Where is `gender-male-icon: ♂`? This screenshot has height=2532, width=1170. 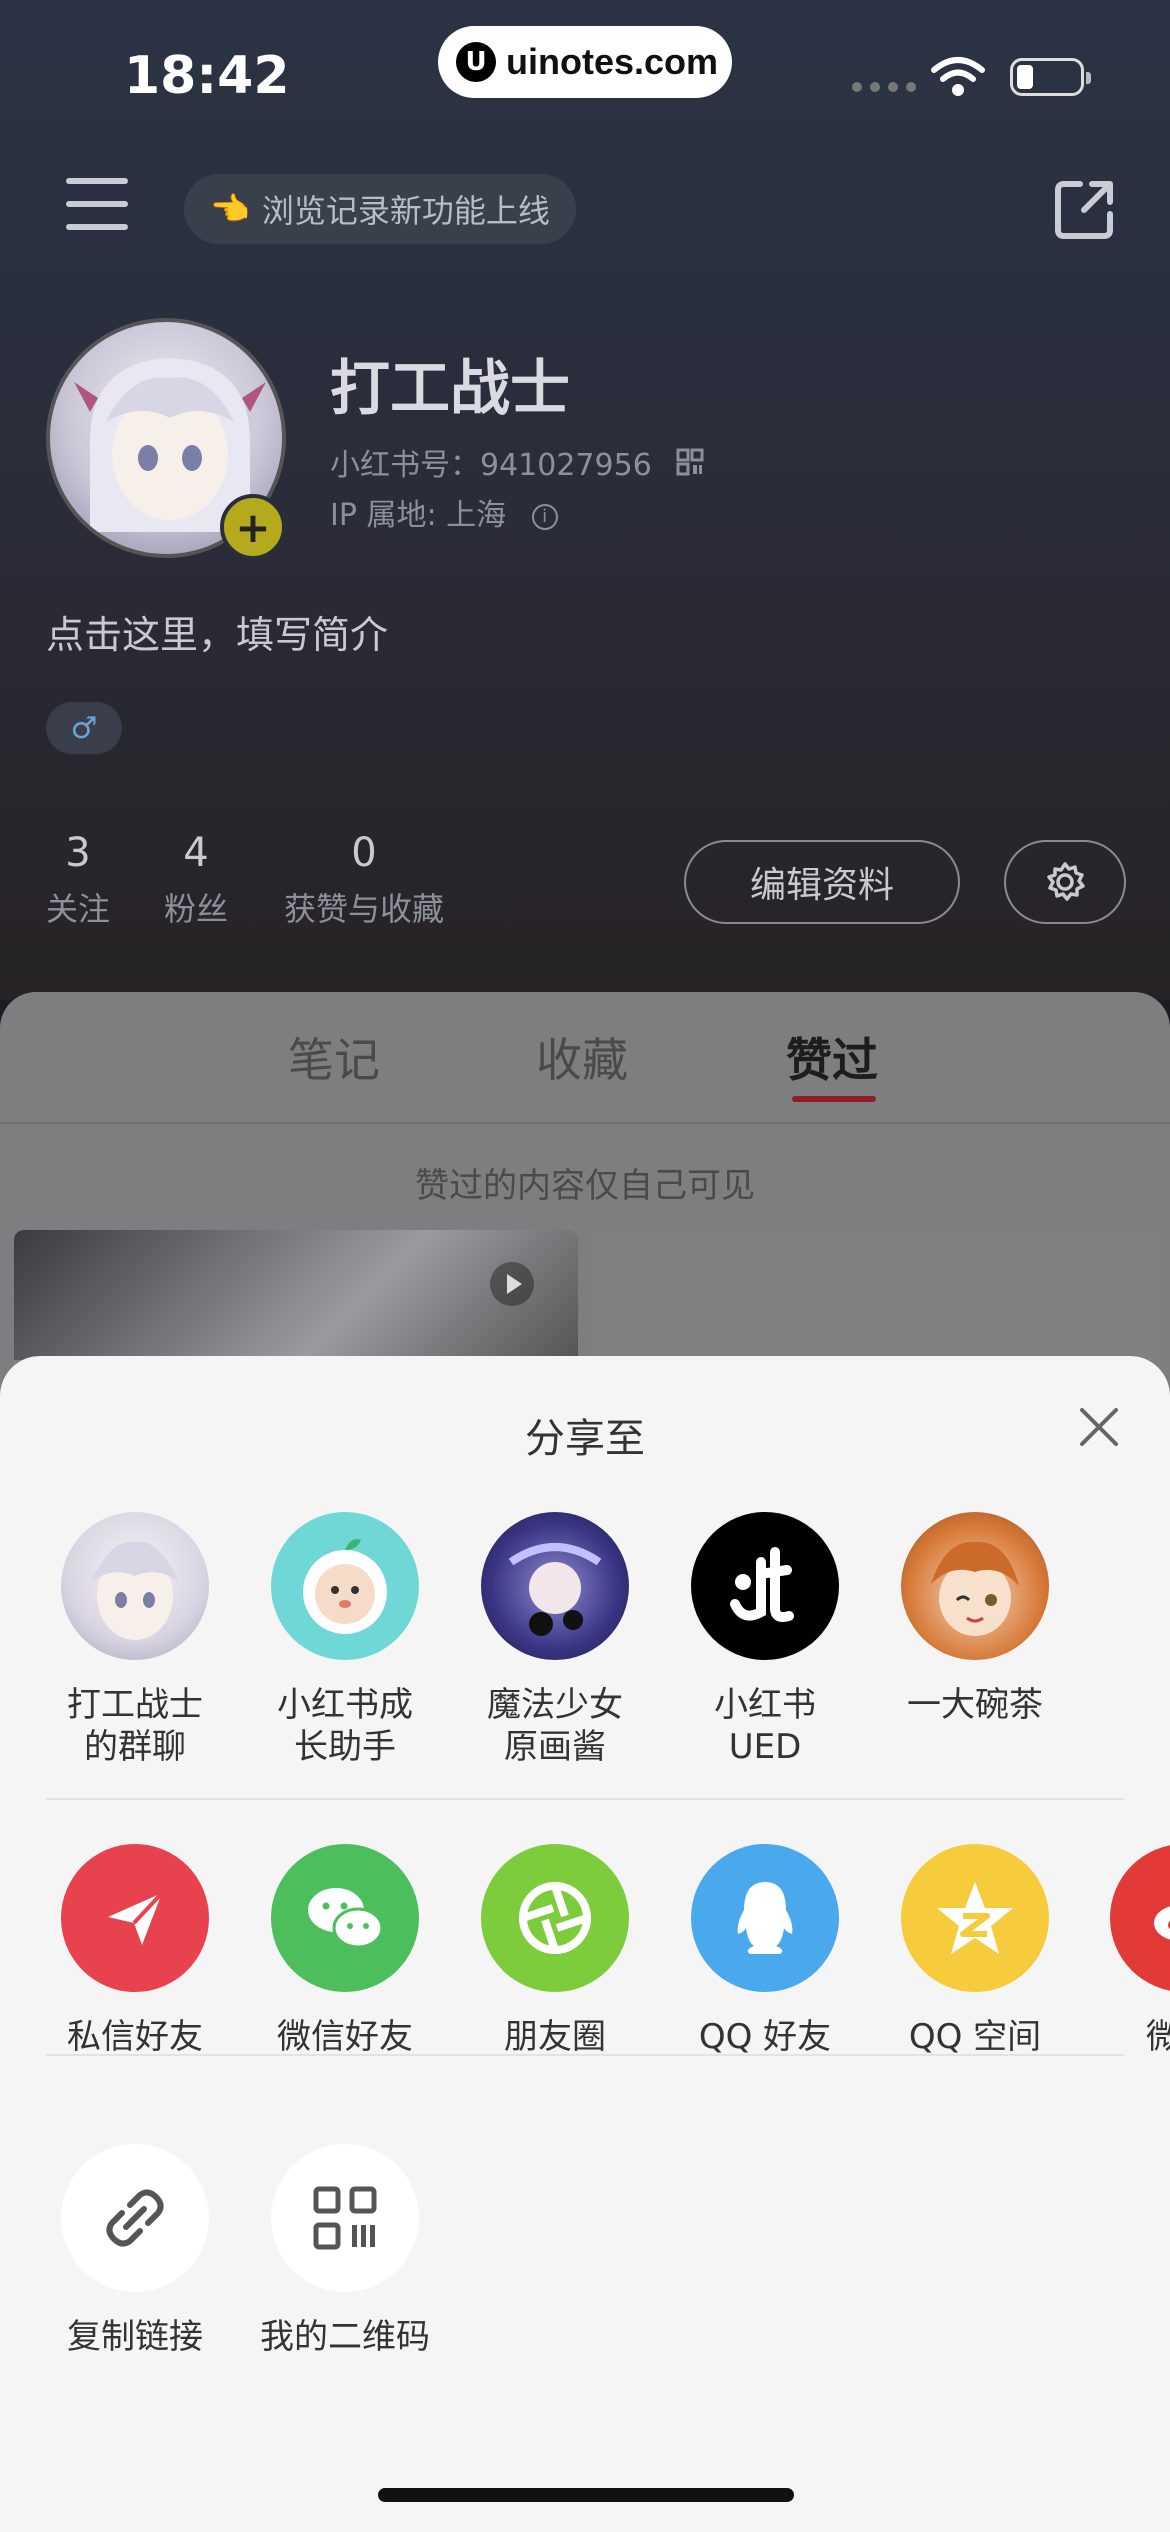
gender-male-icon: ♂ is located at coordinates (84, 728).